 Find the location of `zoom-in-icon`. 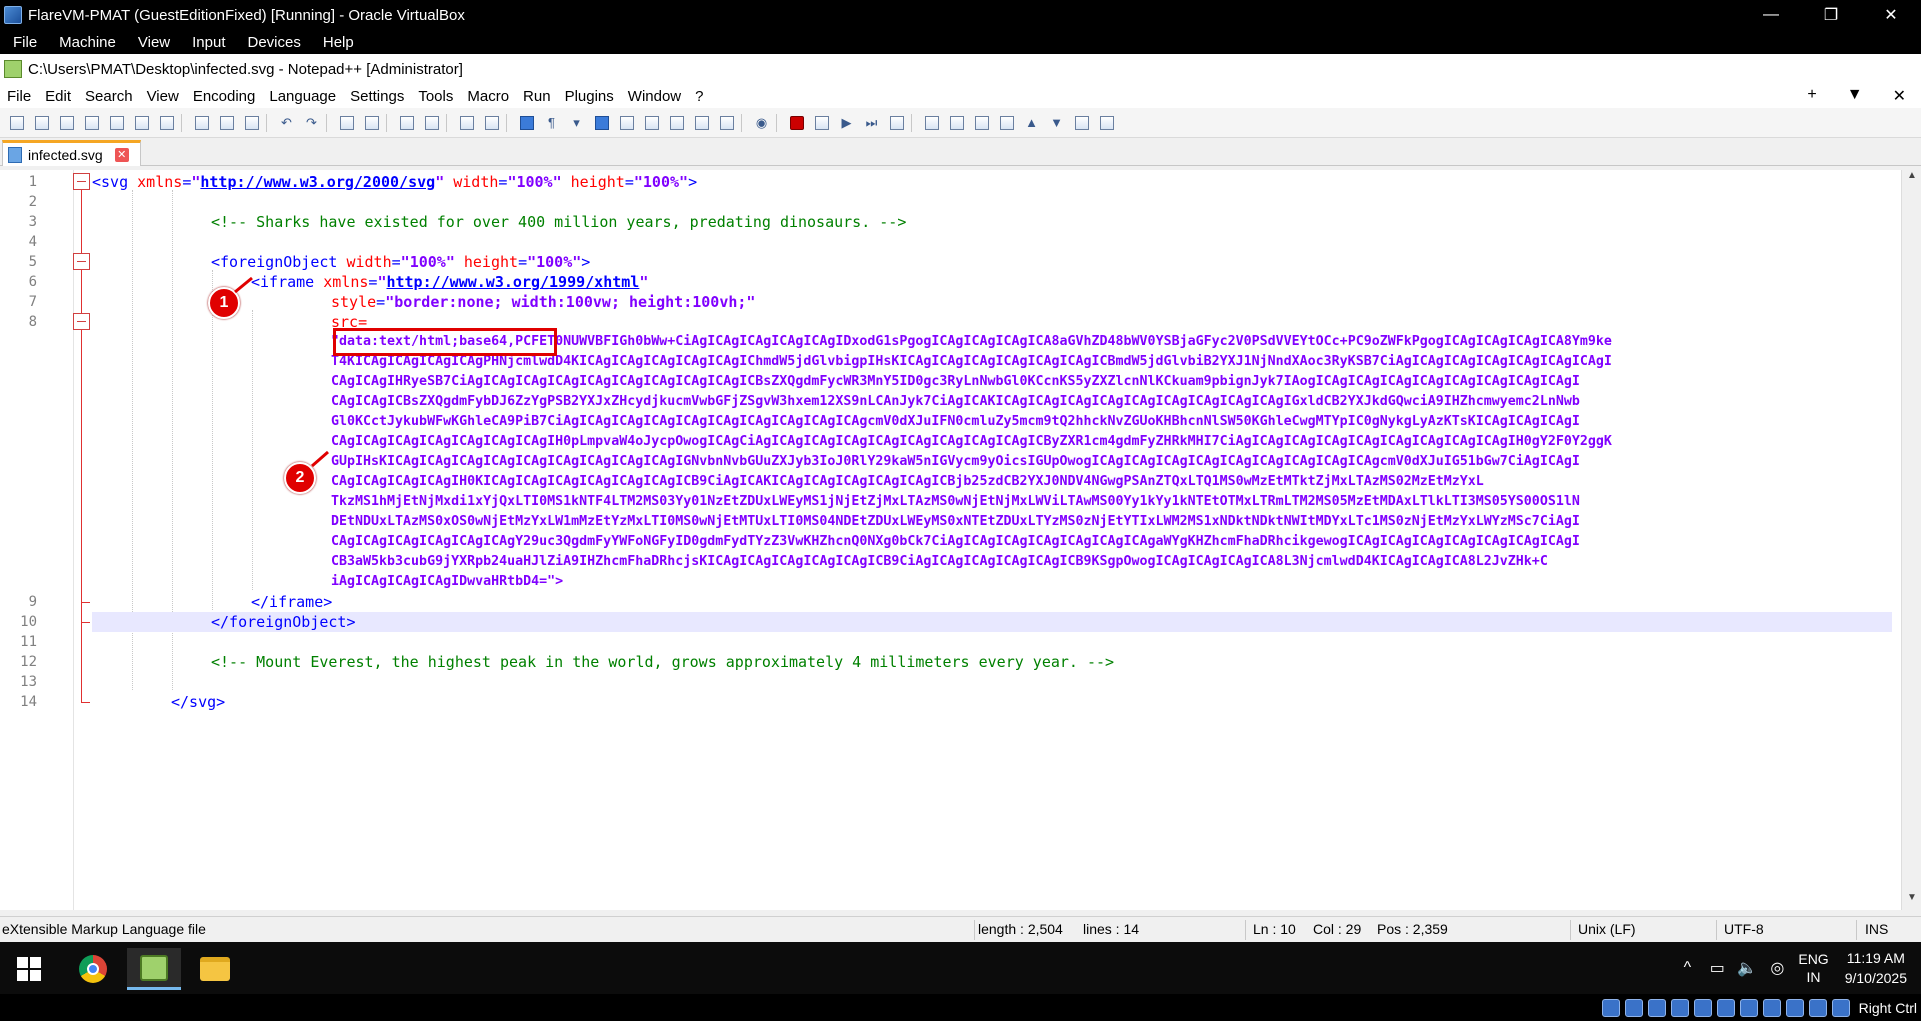

zoom-in-icon is located at coordinates (406, 123).